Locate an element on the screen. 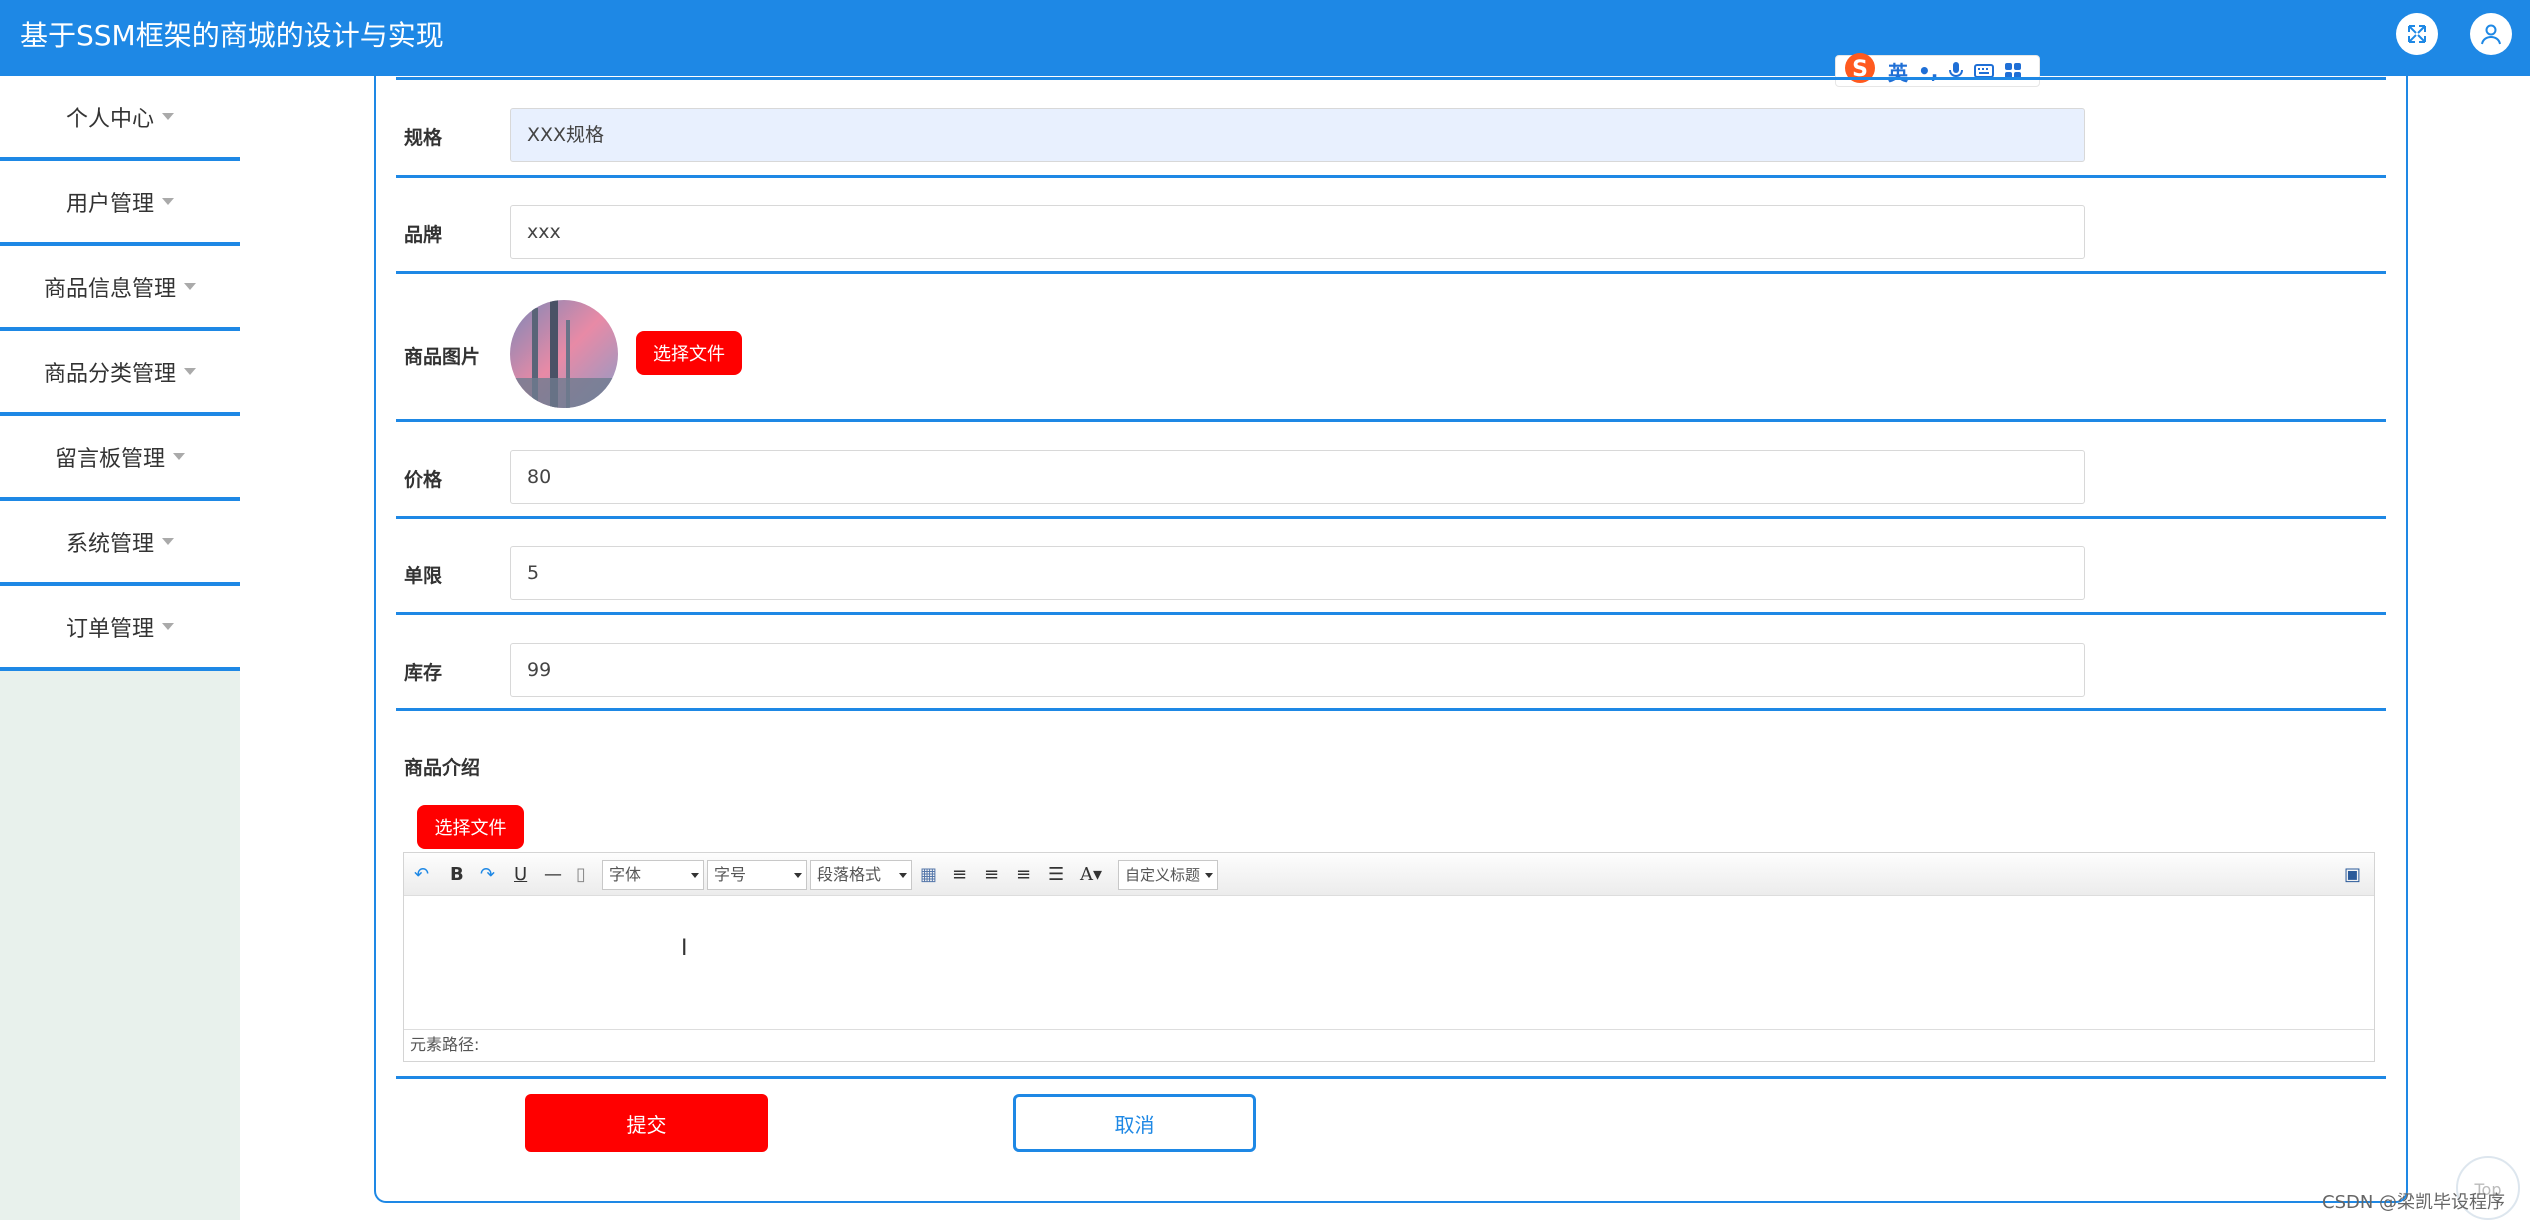 The width and height of the screenshot is (2530, 1220). choose-image-button: 选择文件 is located at coordinates (689, 353).